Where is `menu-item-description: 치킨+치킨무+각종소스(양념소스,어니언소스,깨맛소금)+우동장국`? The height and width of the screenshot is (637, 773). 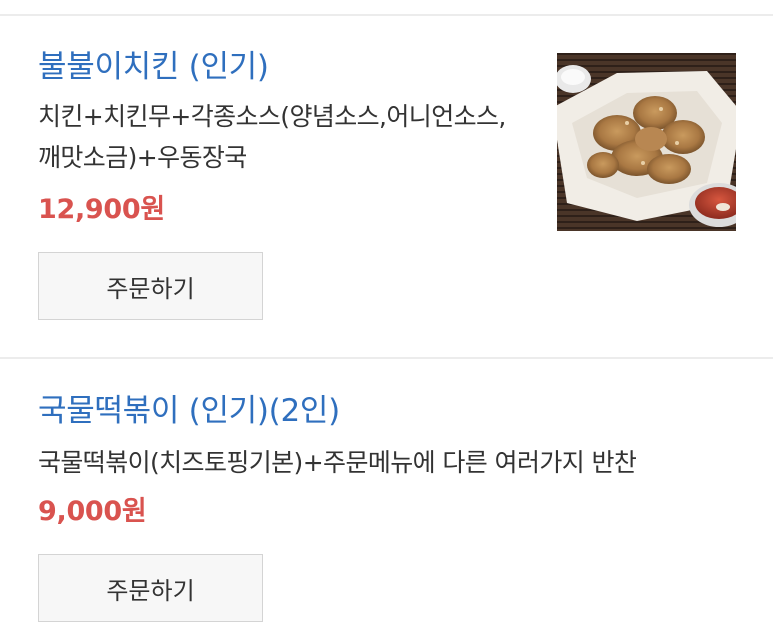
menu-item-description: 치킨+치킨무+각종소스(양념소스,어니언소스,깨맛소금)+우동장국 is located at coordinates (272, 137).